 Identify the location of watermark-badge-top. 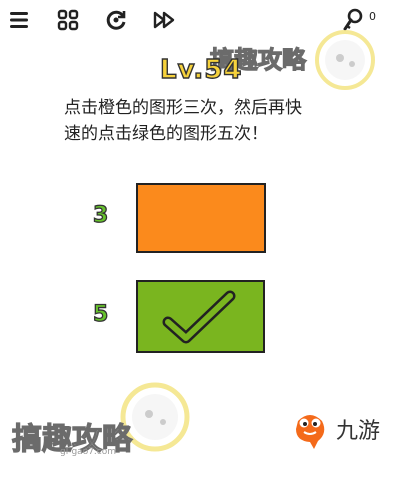
(345, 60).